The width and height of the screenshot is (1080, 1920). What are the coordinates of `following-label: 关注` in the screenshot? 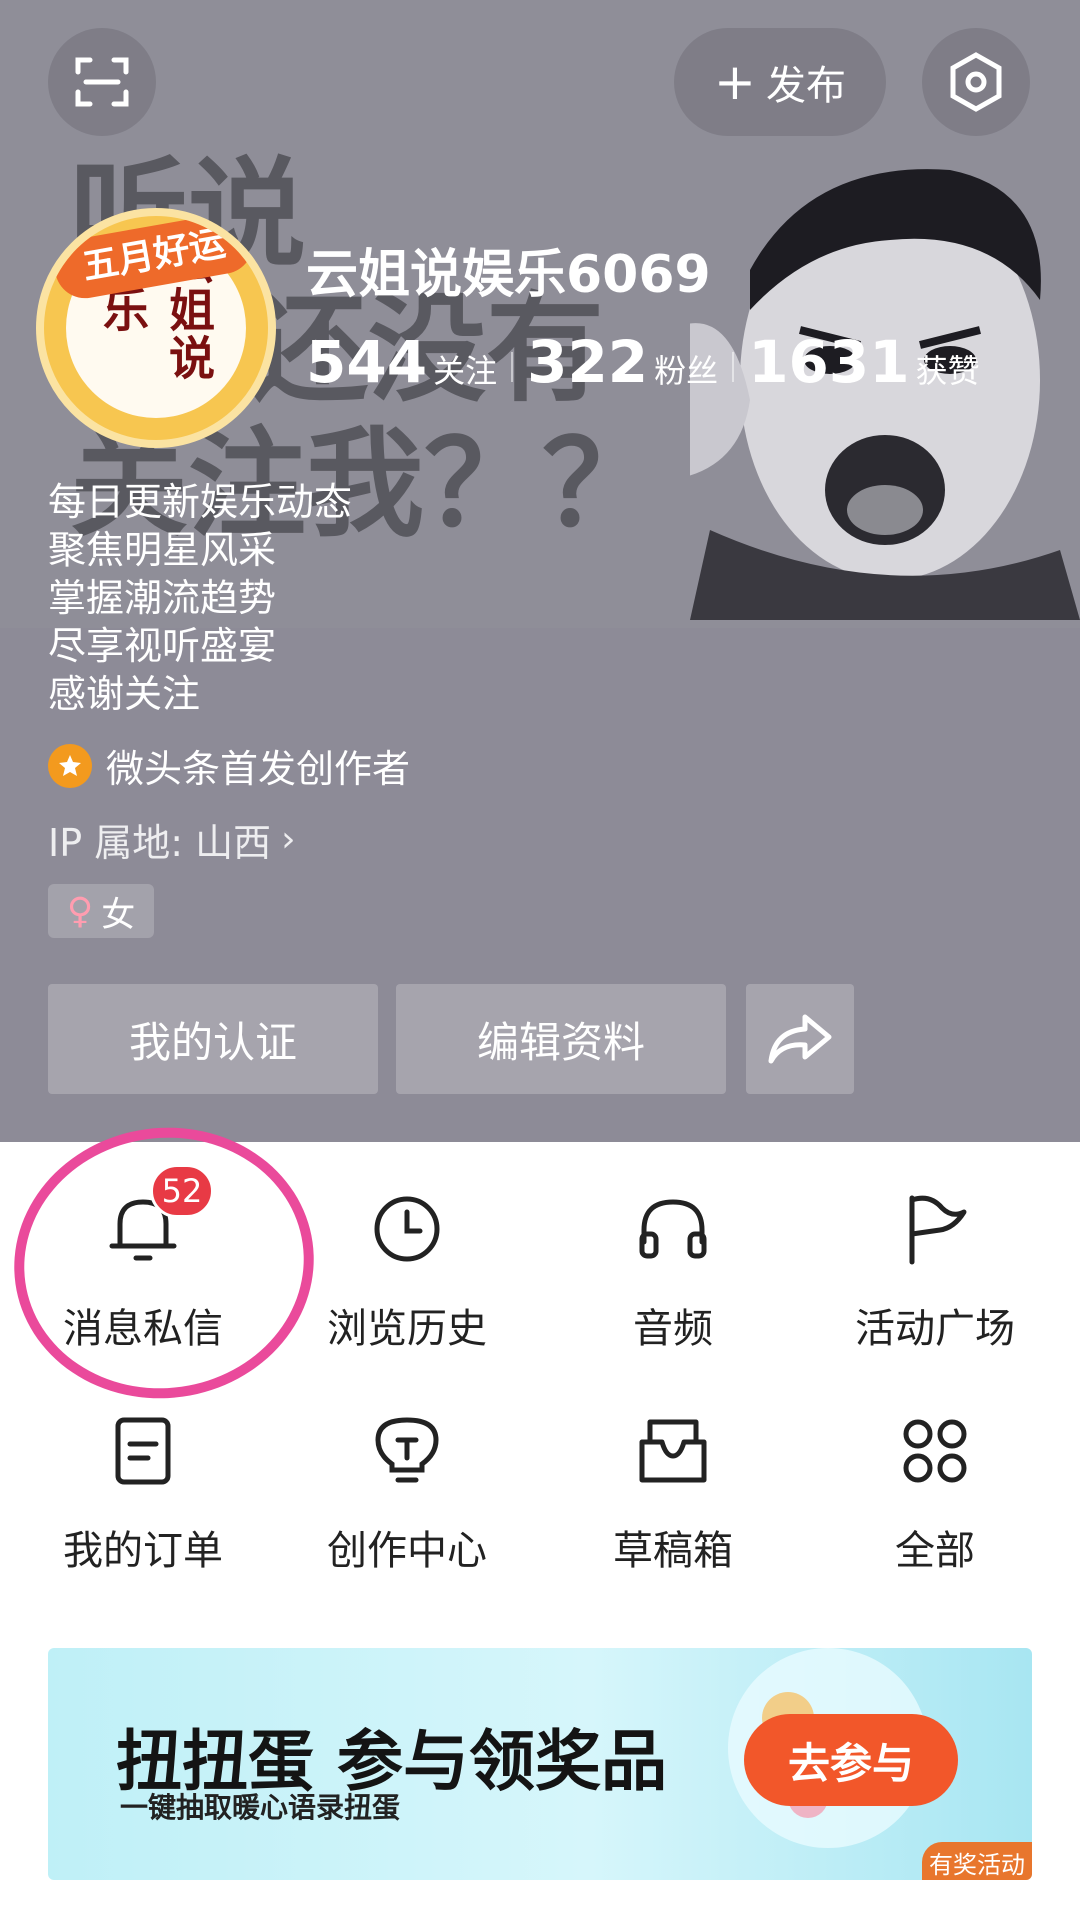 It's located at (465, 369).